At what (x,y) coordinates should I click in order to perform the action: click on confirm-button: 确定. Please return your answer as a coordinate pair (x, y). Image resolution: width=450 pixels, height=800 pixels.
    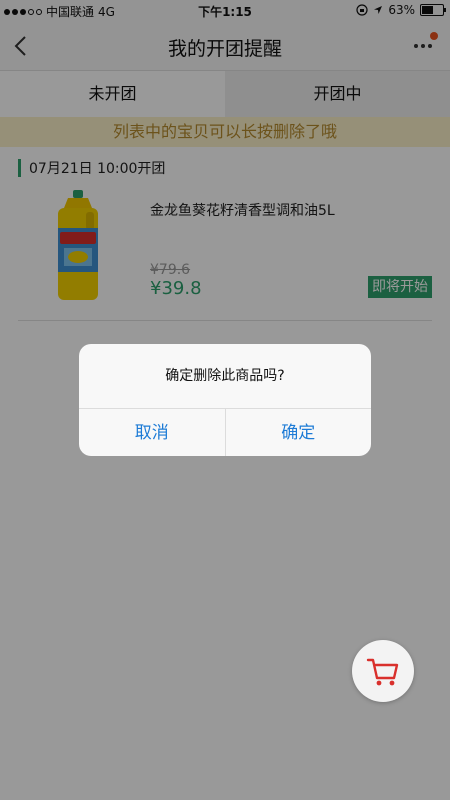
    Looking at the image, I should click on (298, 432).